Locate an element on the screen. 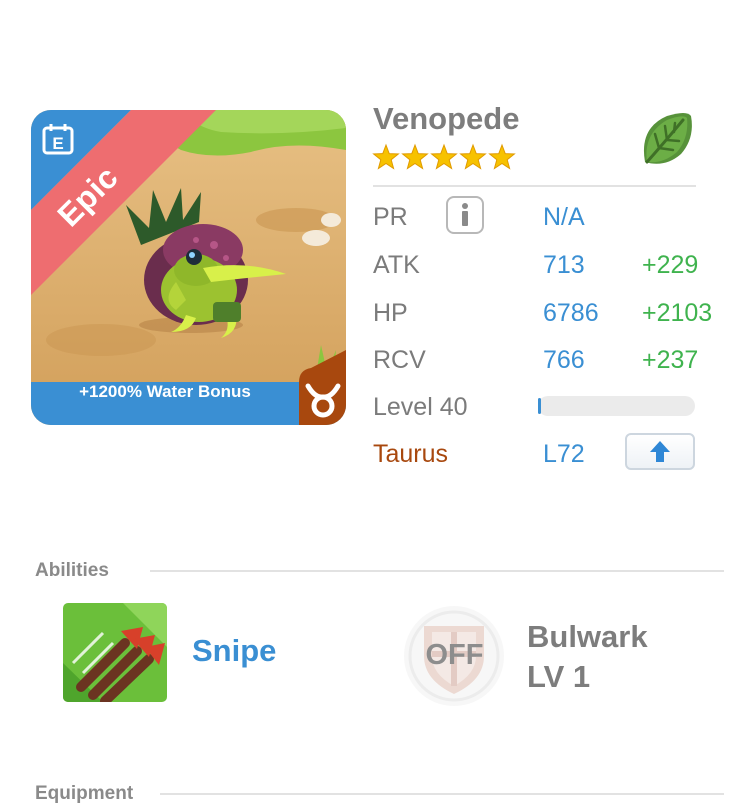  event-calendar-icon: E is located at coordinates (58, 139).